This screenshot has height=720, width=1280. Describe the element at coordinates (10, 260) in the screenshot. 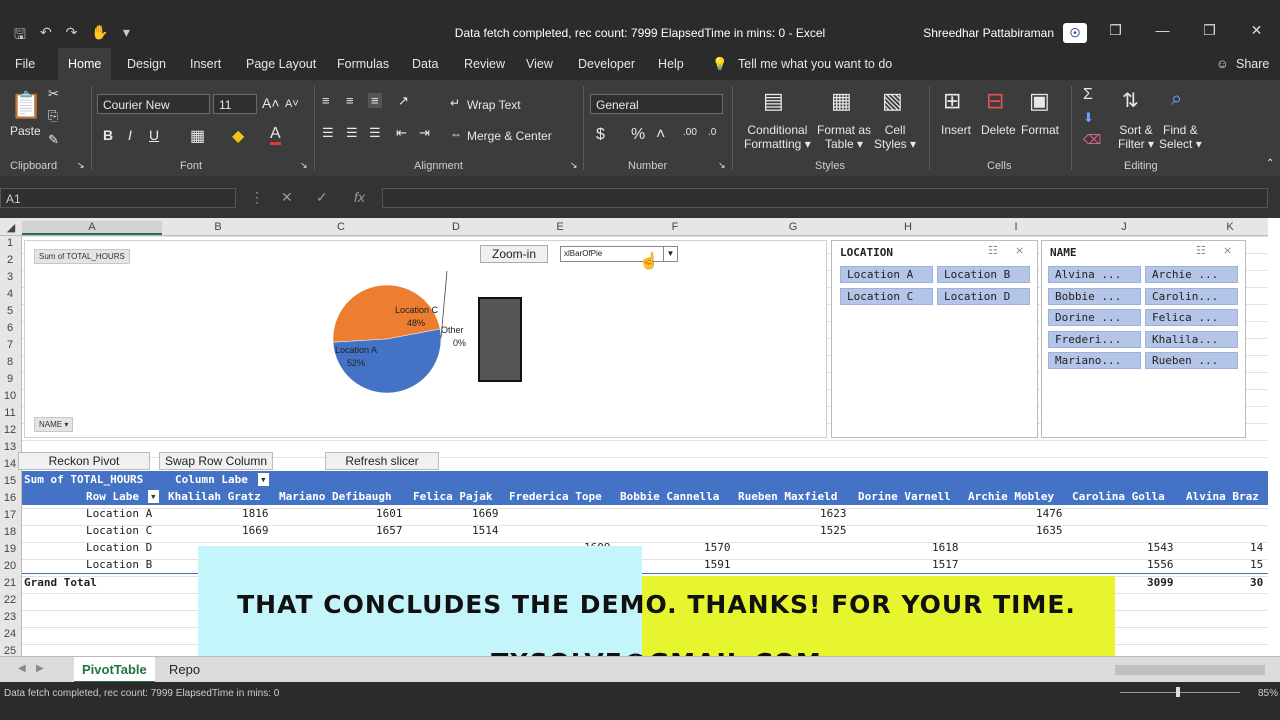

I see `row-header: 2` at that location.